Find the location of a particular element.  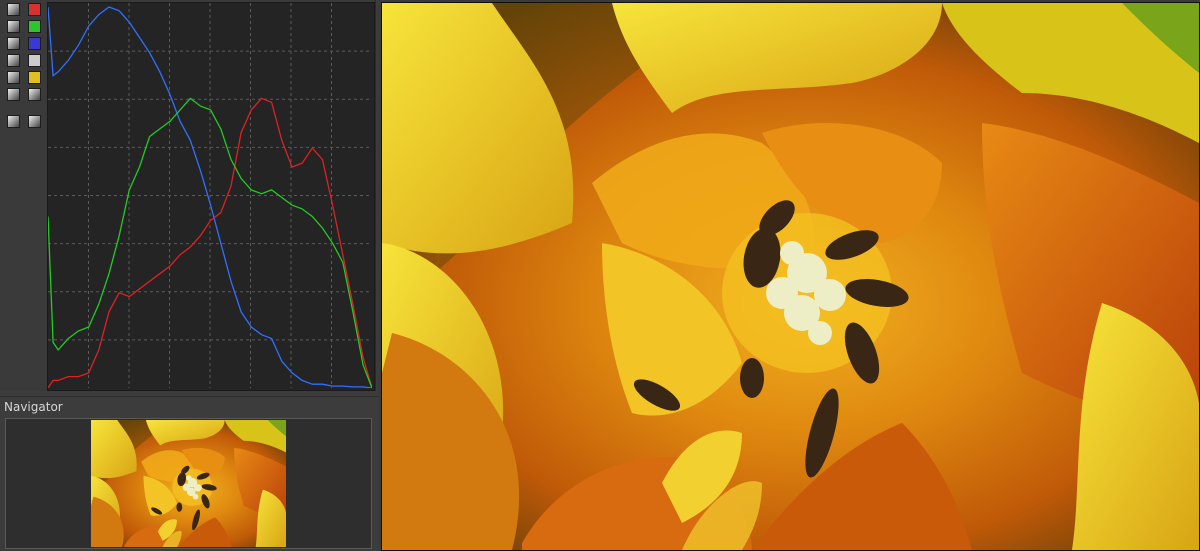

green-channel-toggle is located at coordinates (34, 26).